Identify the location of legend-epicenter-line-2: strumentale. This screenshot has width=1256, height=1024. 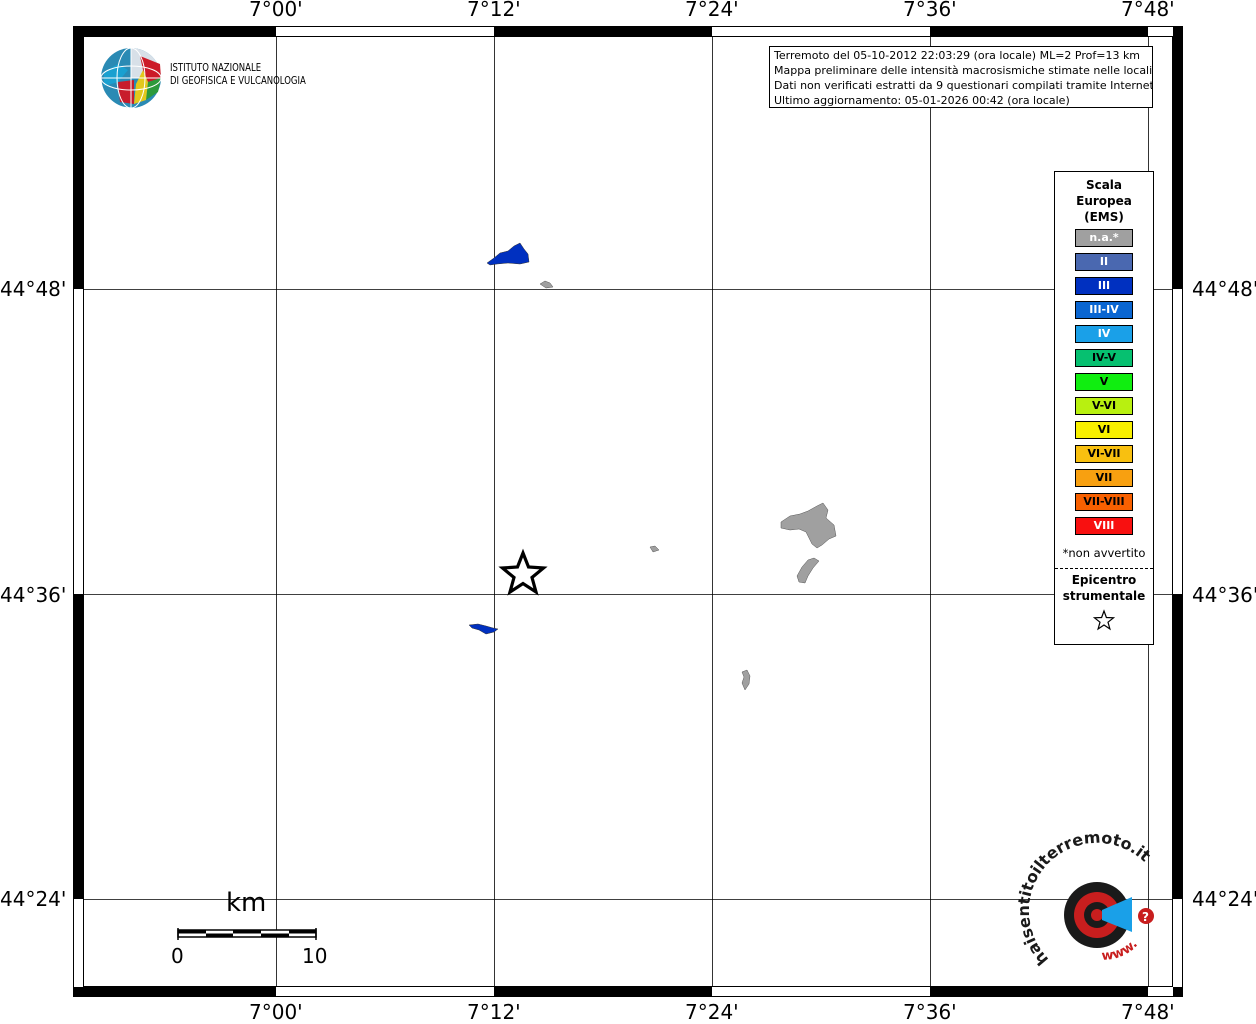
(1104, 596).